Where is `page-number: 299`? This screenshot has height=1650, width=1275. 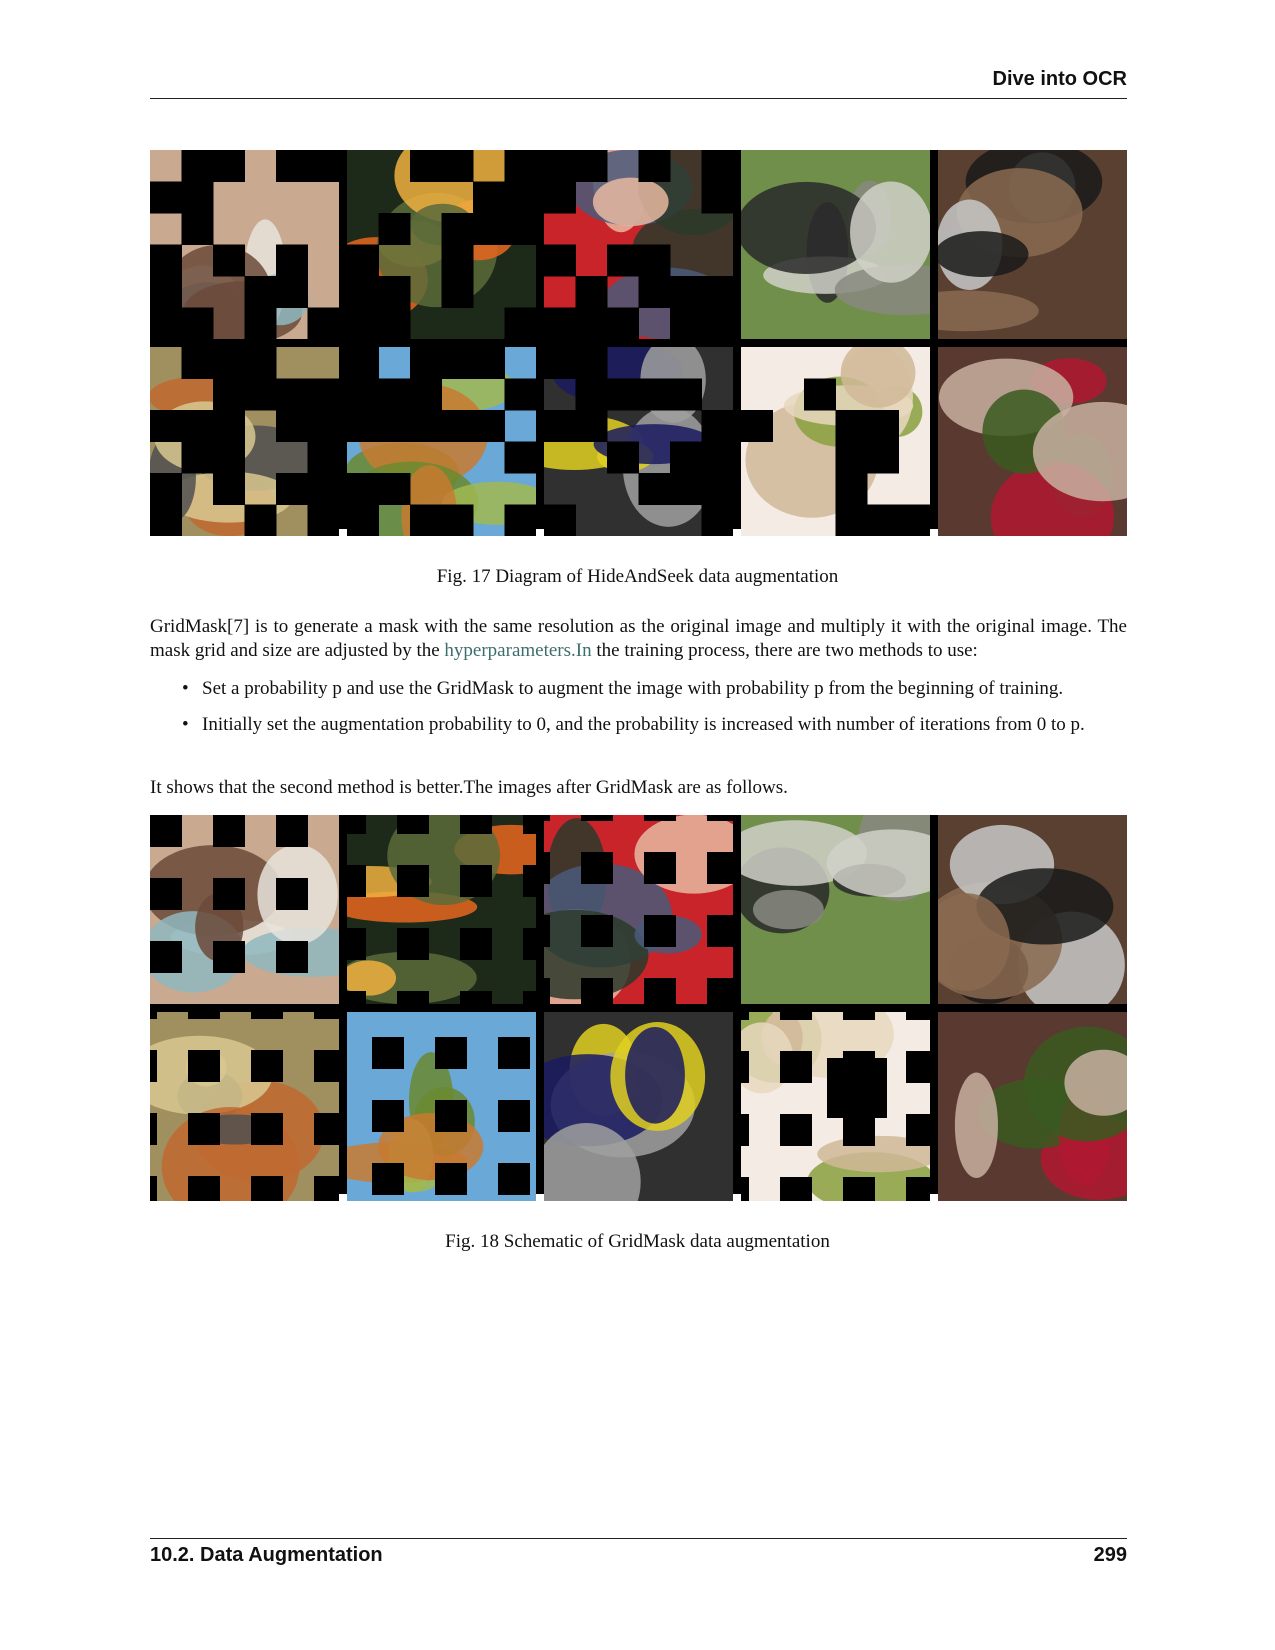
page-number: 299 is located at coordinates (1110, 1555).